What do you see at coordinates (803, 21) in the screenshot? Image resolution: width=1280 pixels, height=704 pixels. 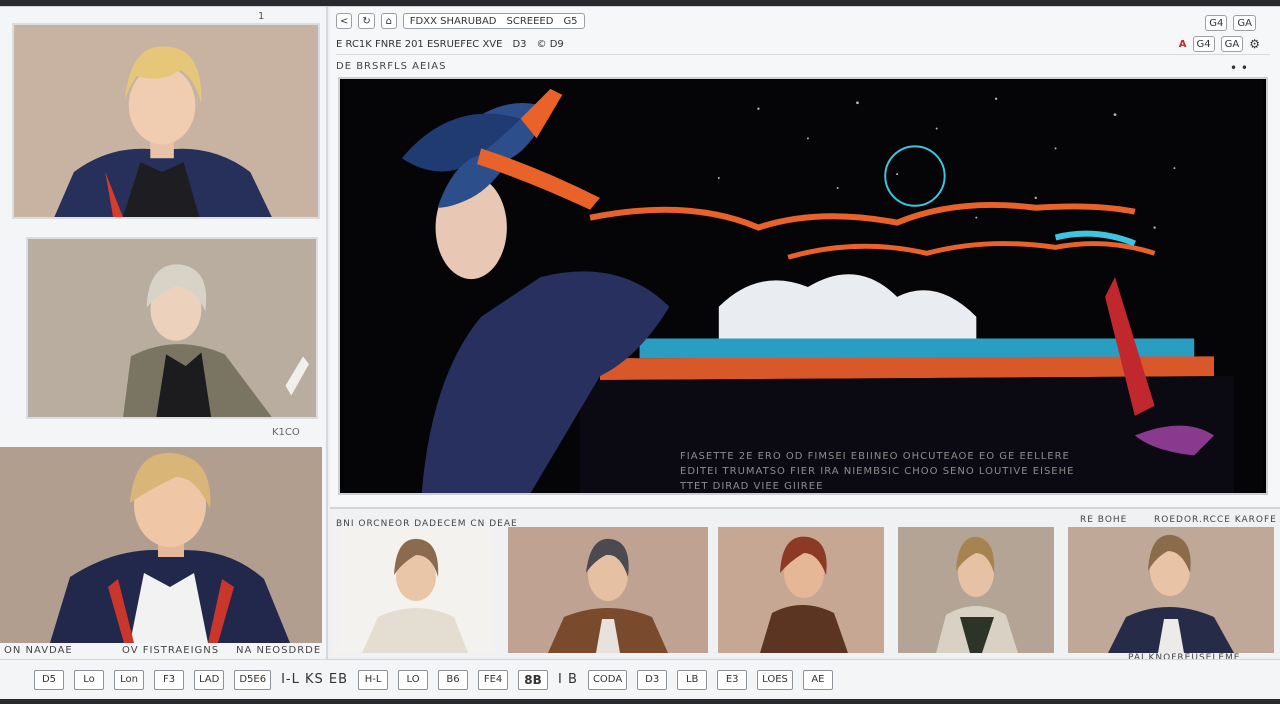 I see `title-bar: < ↻ ⌂ FDXX SHARUBAD SCREEED G5 G4 GA` at bounding box center [803, 21].